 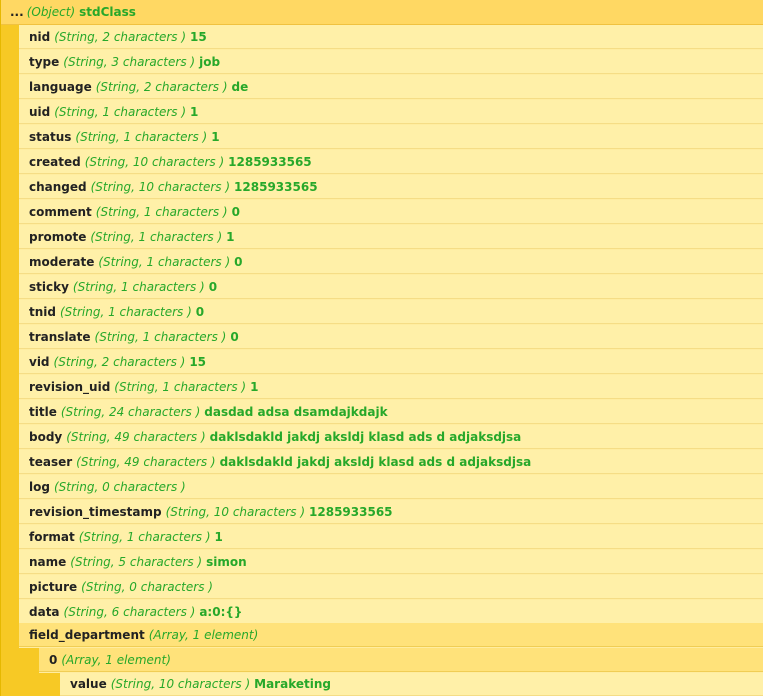 What do you see at coordinates (62, 261) in the screenshot?
I see `field-key: moderate` at bounding box center [62, 261].